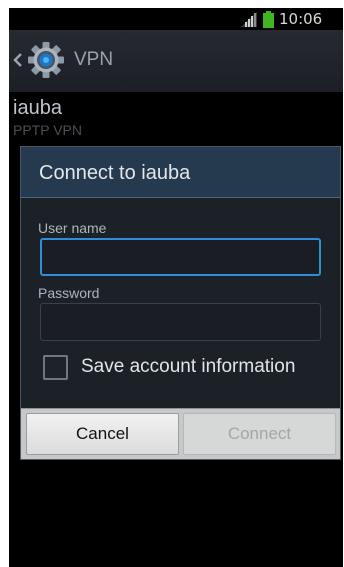 This screenshot has height=567, width=344. What do you see at coordinates (94, 59) in the screenshot?
I see `action-bar-title: VPN` at bounding box center [94, 59].